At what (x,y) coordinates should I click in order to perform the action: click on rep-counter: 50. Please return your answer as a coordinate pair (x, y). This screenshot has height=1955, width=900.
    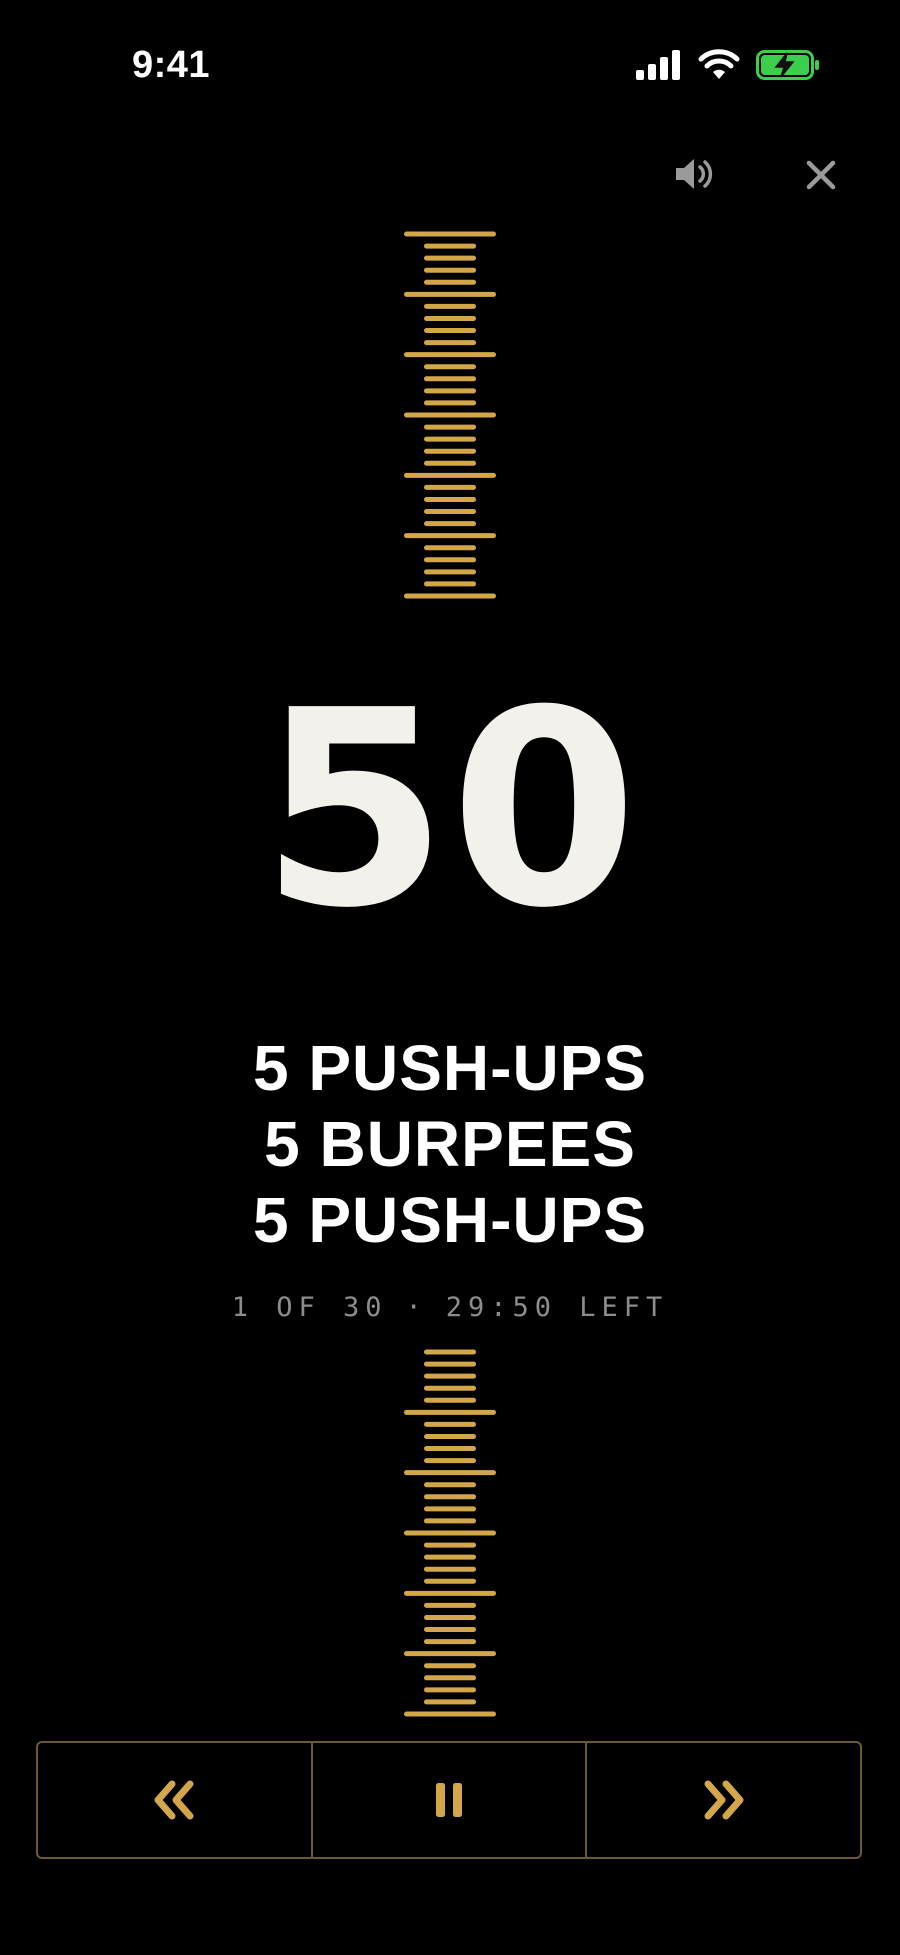
    Looking at the image, I should click on (450, 810).